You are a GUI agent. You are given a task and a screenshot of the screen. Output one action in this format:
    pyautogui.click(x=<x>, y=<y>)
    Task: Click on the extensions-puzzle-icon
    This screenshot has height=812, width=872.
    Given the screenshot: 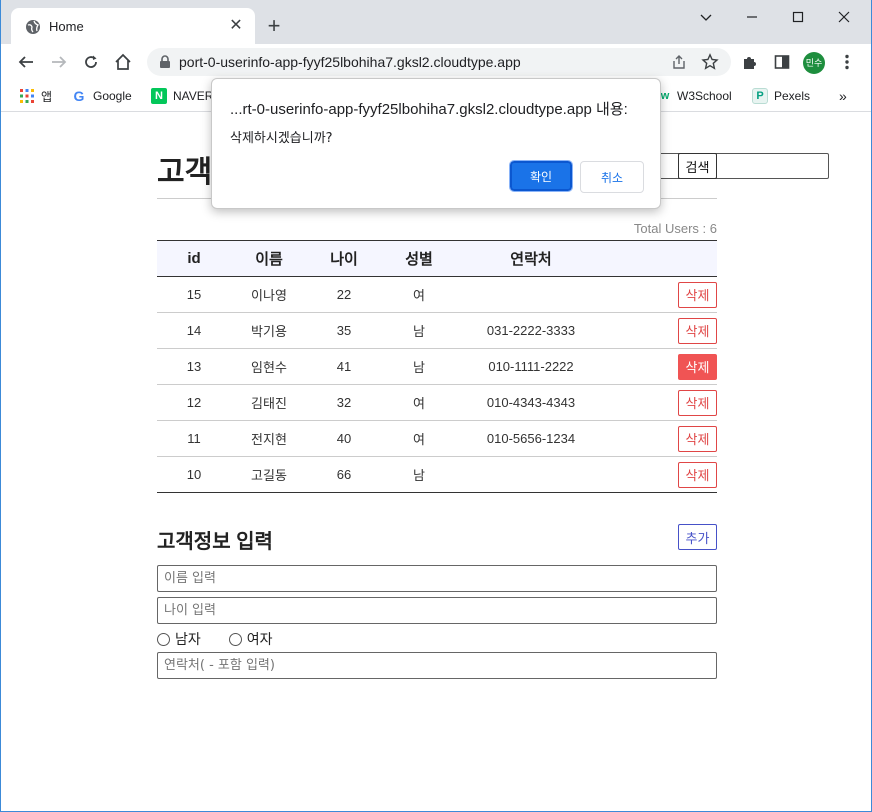 What is the action you would take?
    pyautogui.click(x=749, y=62)
    